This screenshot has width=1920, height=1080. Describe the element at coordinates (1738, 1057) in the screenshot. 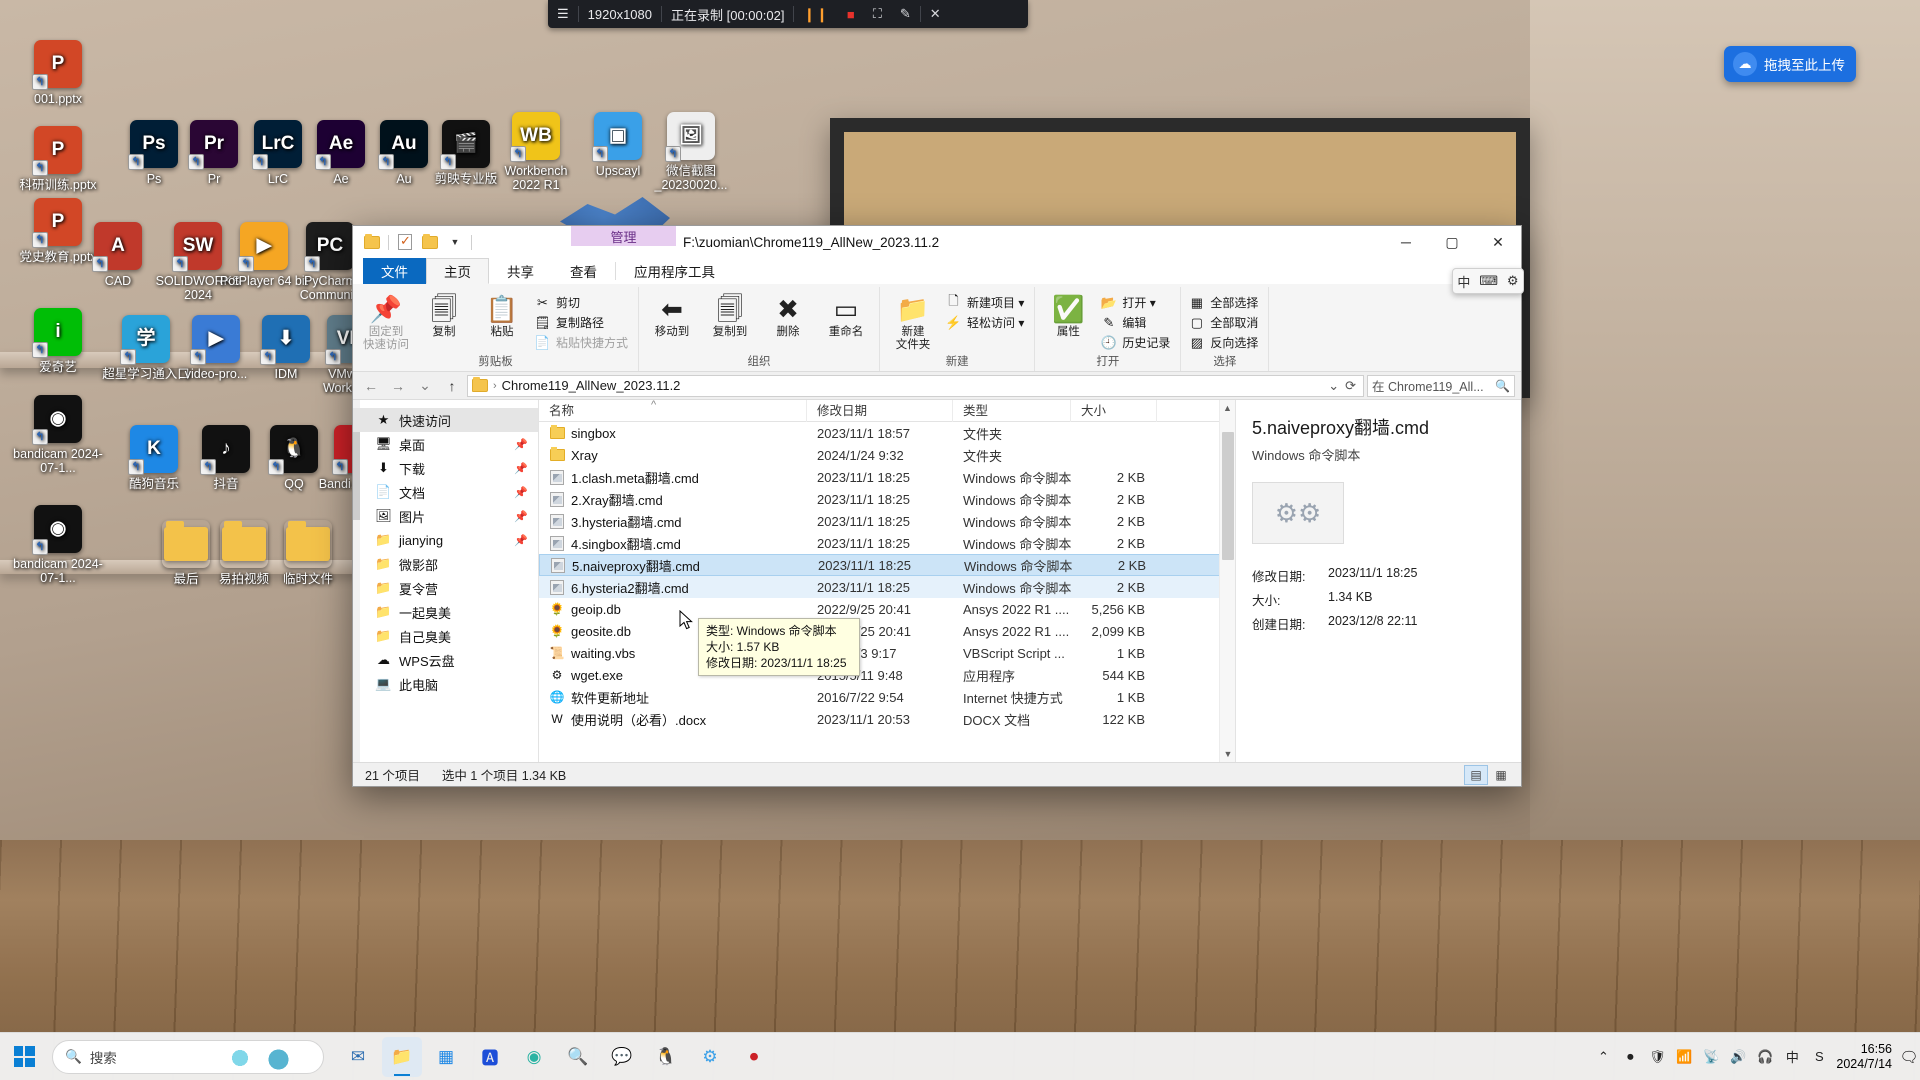

I see `volume-icon: 🔊` at that location.